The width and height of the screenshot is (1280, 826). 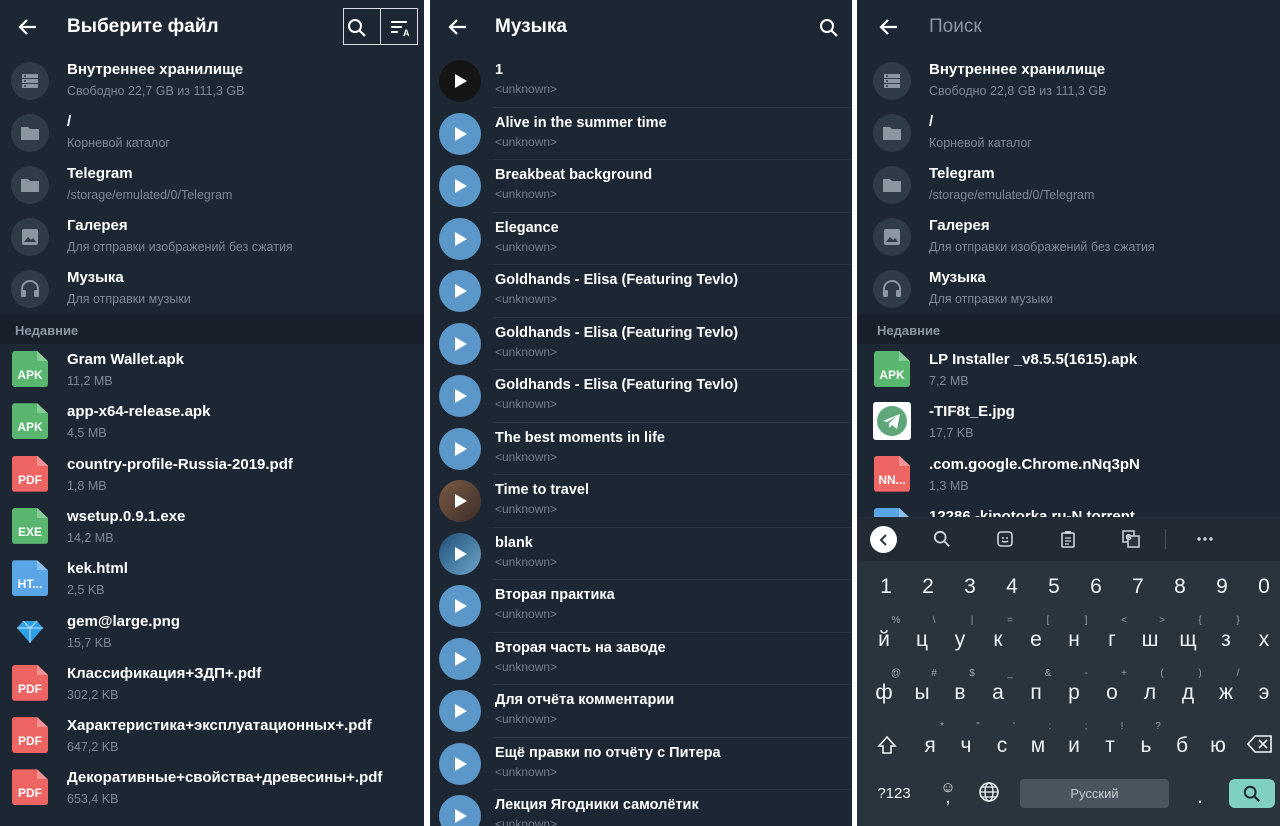 I want to click on recent-file-item: APK LP Installer _v8.5.5(1615).apk 7,2 MB, so click(x=1068, y=371).